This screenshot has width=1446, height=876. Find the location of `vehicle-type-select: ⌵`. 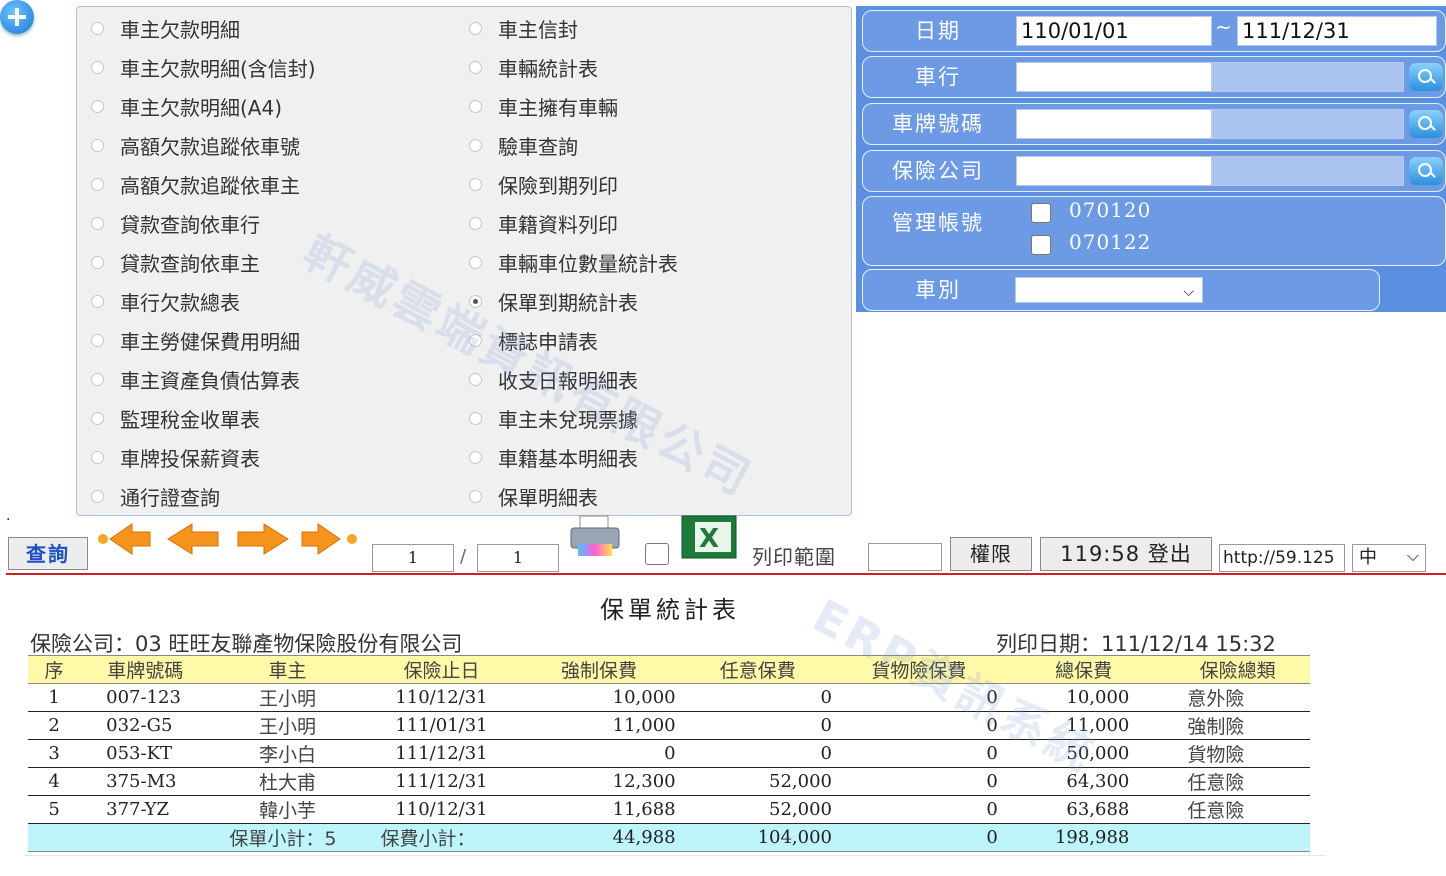

vehicle-type-select: ⌵ is located at coordinates (1109, 290).